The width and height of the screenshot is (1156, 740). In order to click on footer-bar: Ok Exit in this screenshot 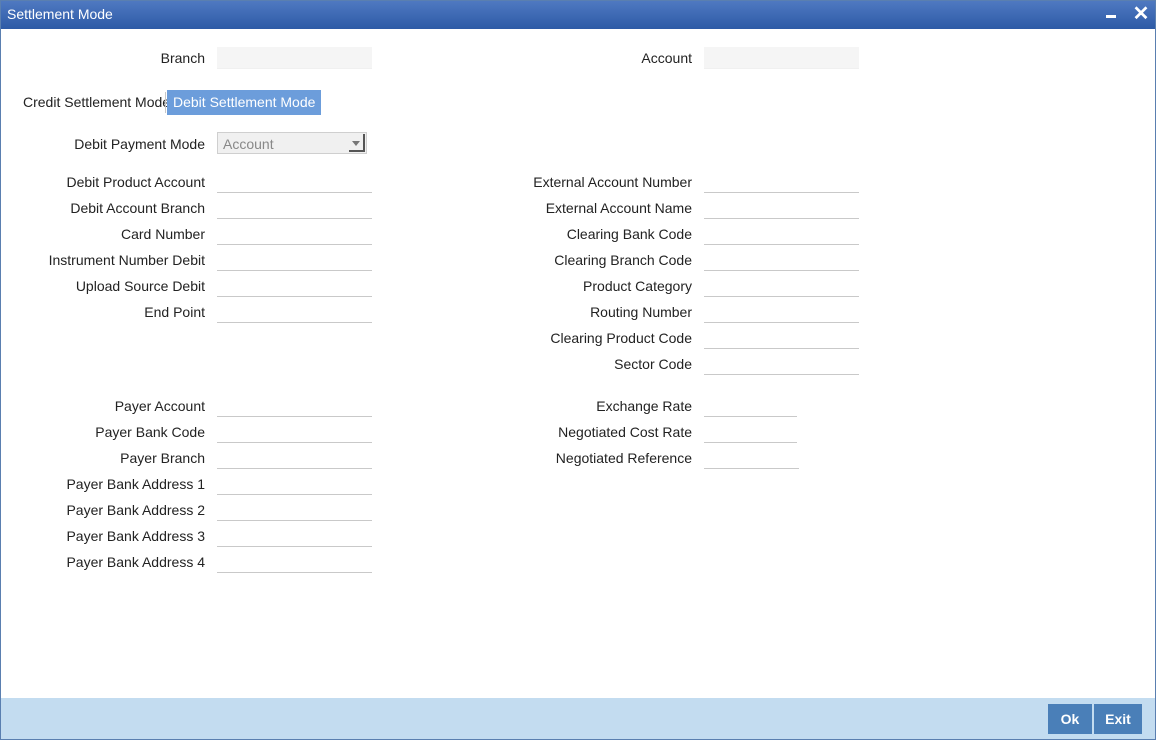, I will do `click(578, 718)`.